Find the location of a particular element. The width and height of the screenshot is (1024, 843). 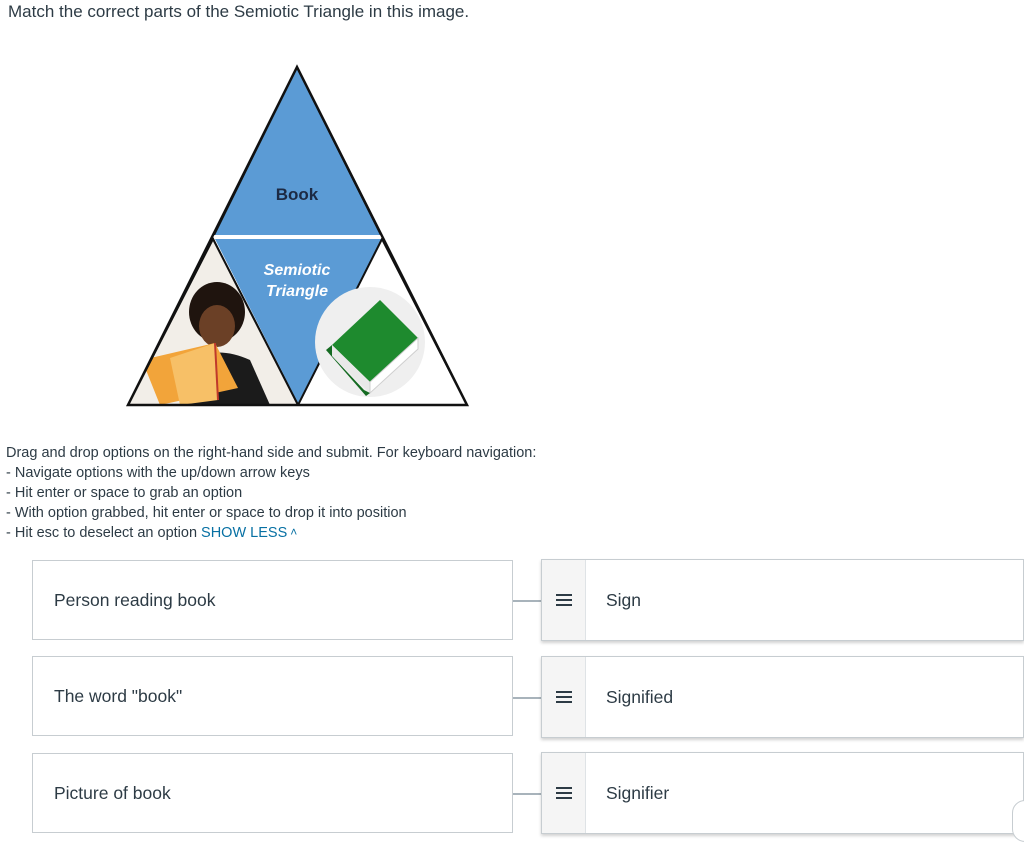

semiotic-triangle-figure: Book Semiotic Triangle is located at coordinates (300, 236).